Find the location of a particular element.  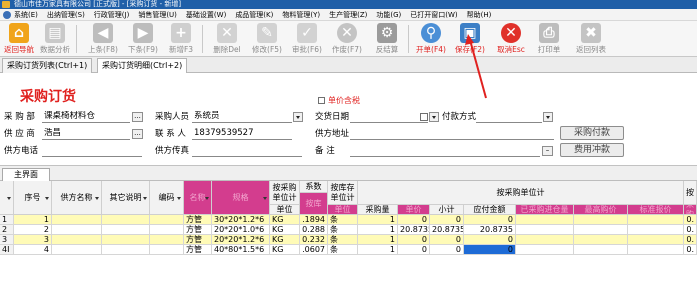

cell-coefficient: 0.288 is located at coordinates (314, 230).